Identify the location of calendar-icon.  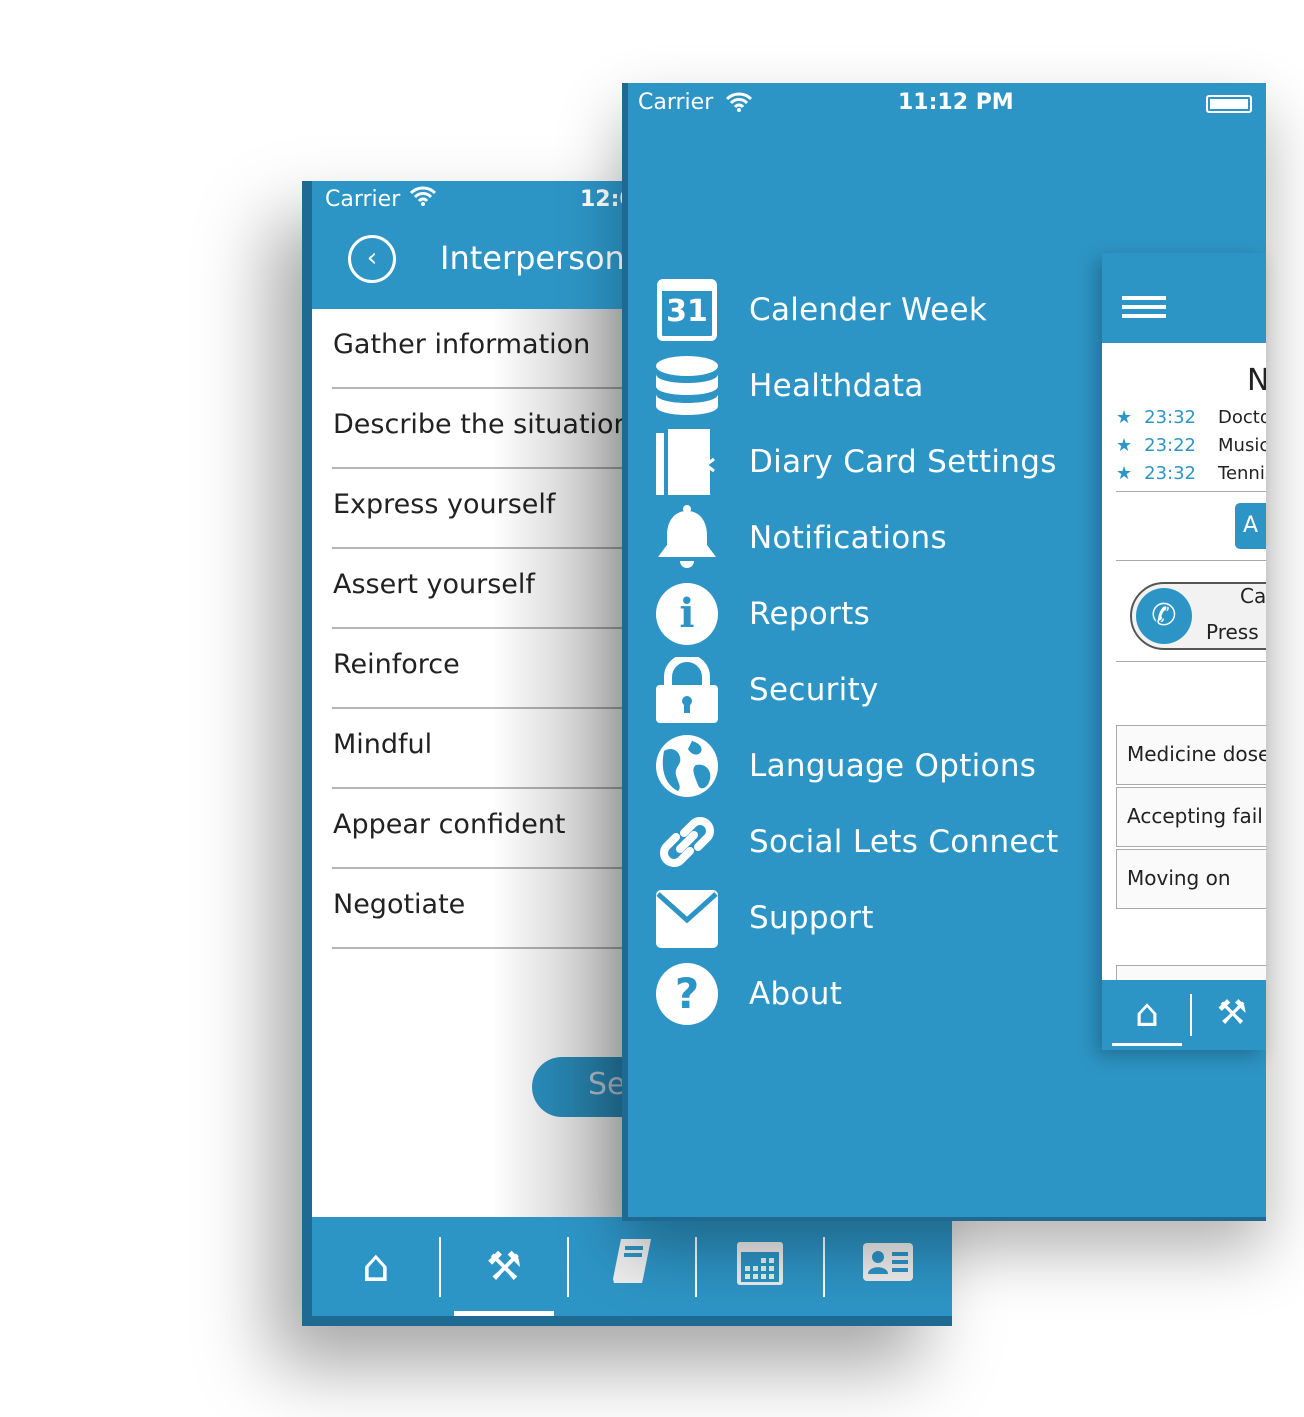
(760, 1266).